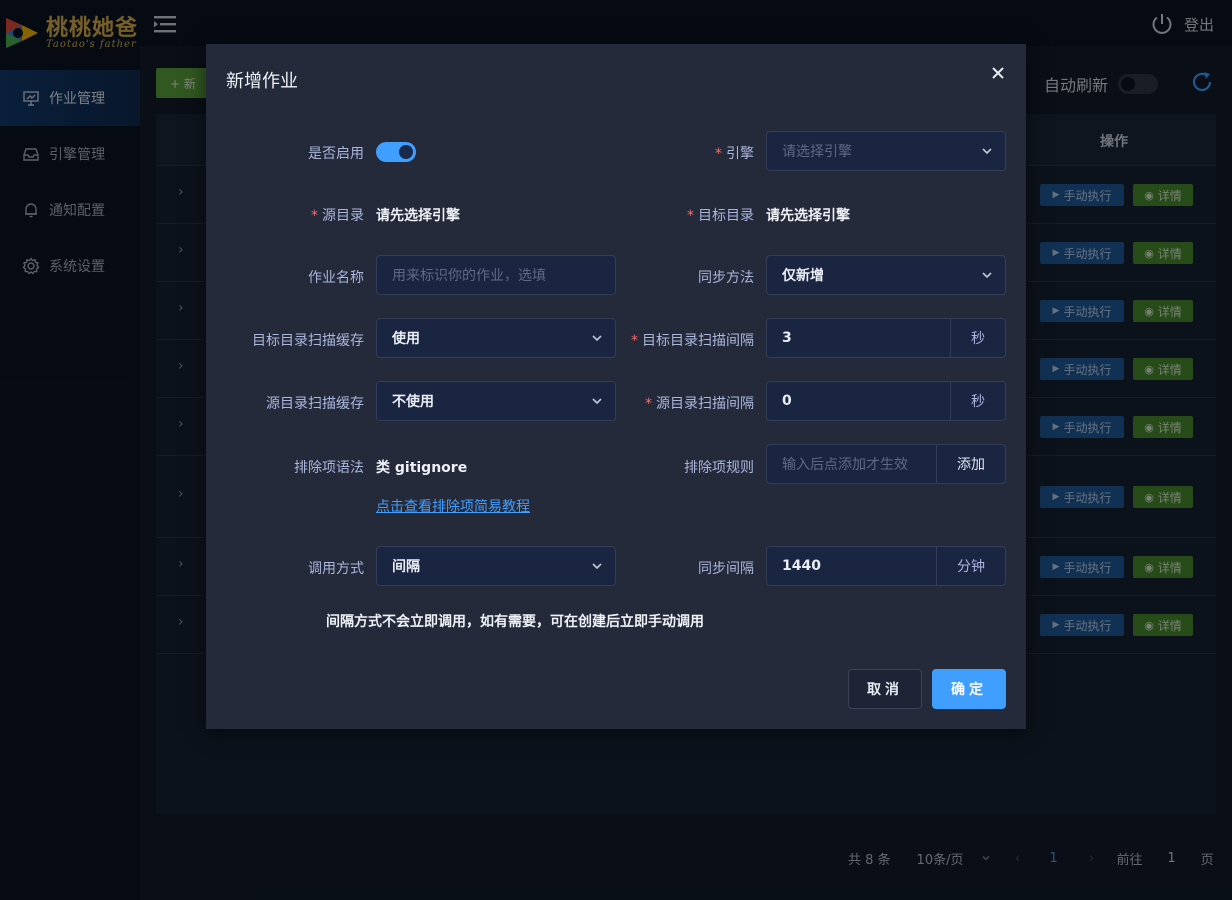  I want to click on sync-method-label: 同步方法, so click(726, 278).